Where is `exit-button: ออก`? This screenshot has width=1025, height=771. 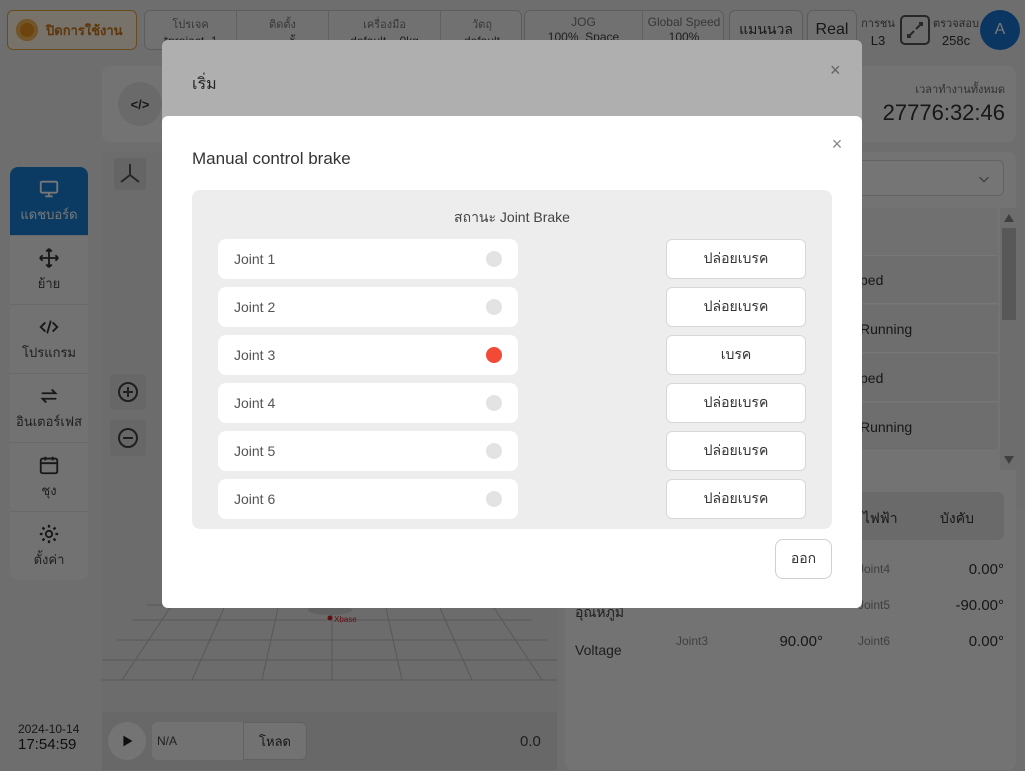
exit-button: ออก is located at coordinates (803, 559).